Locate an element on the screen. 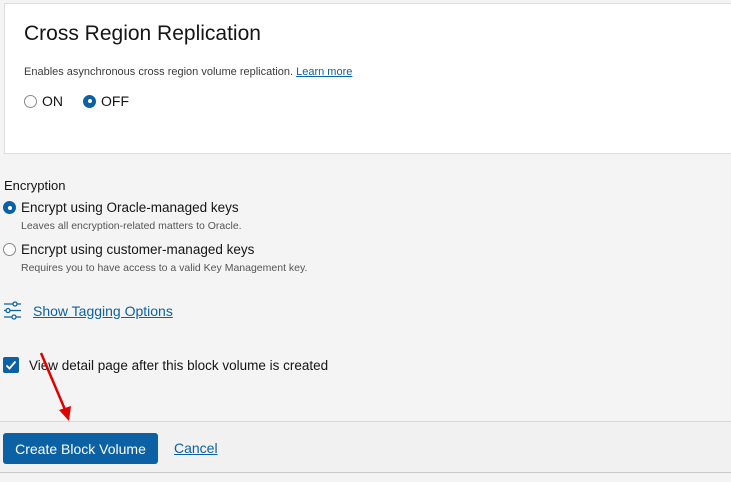  replication-off-option: OFF is located at coordinates (106, 101).